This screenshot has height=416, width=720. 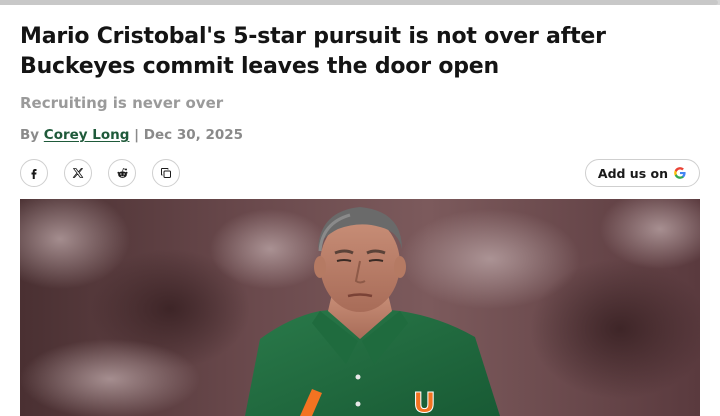 I want to click on share-facebook-button, so click(x=34, y=173).